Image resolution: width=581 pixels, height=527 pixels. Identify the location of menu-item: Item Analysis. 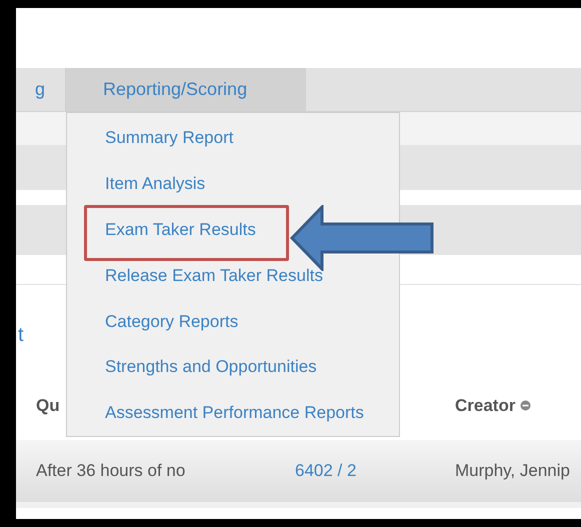
(155, 184).